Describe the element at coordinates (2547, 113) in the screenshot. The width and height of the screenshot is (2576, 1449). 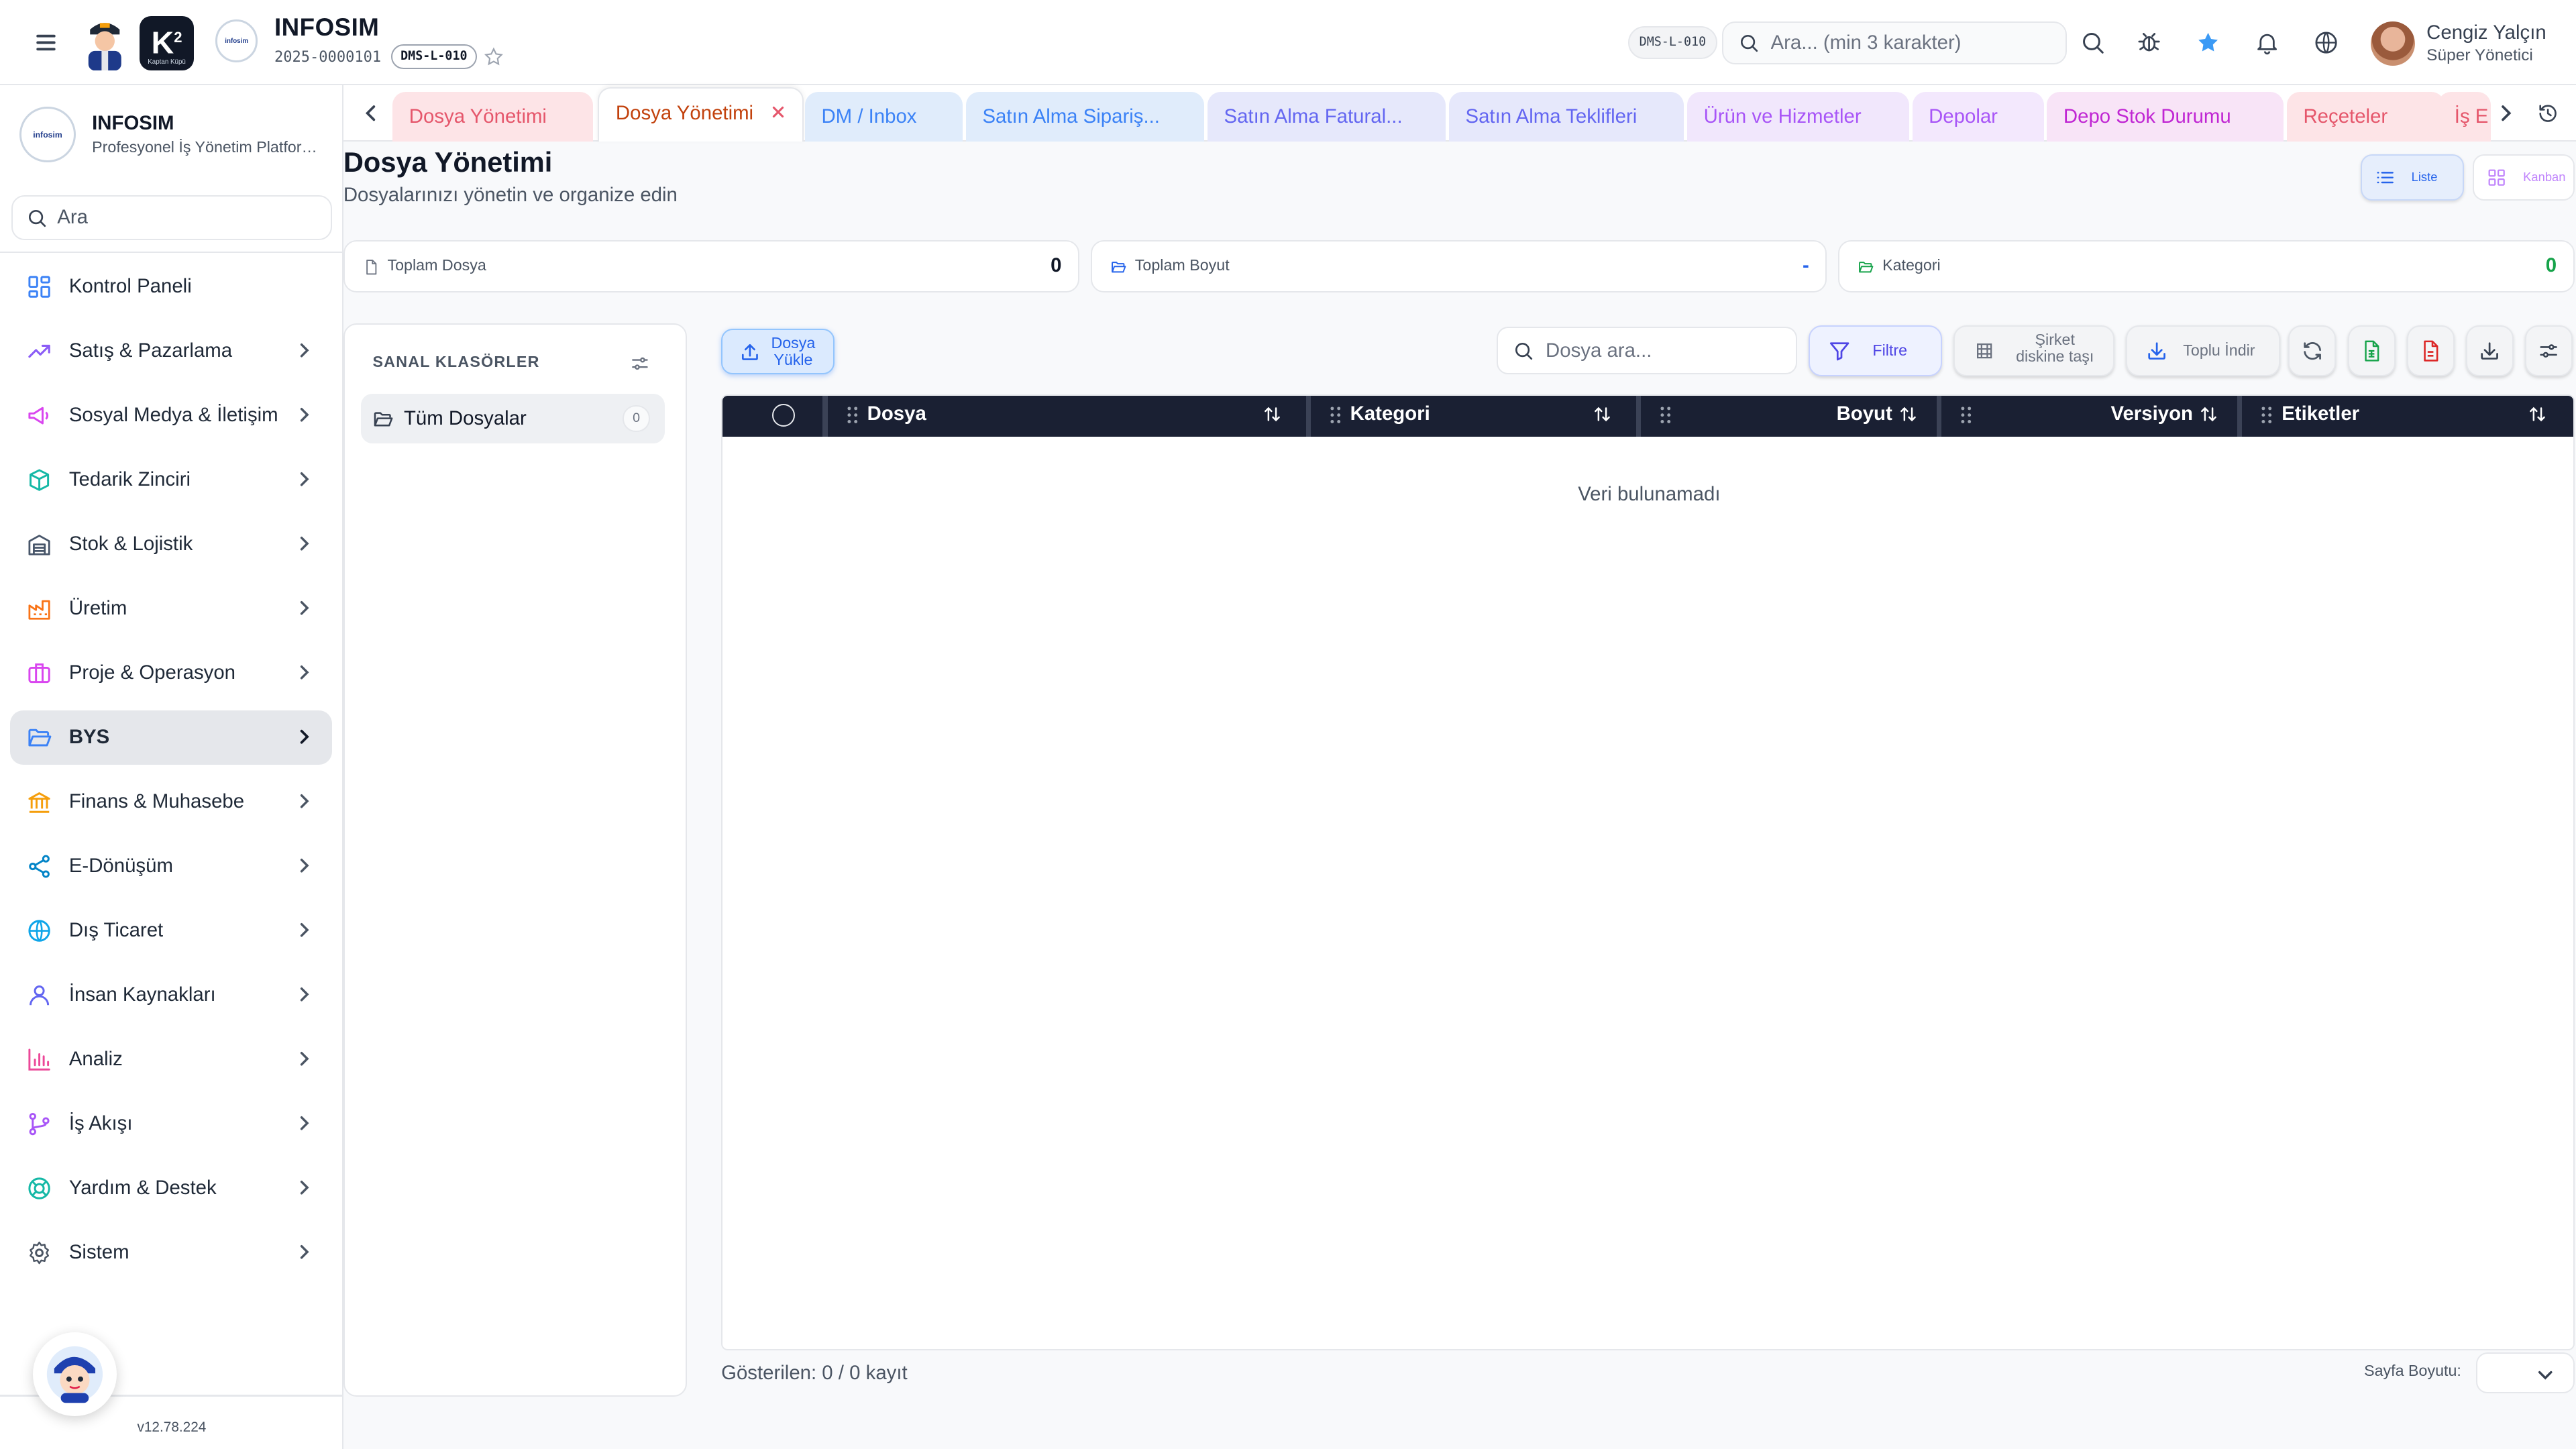
I see `history-icon` at that location.